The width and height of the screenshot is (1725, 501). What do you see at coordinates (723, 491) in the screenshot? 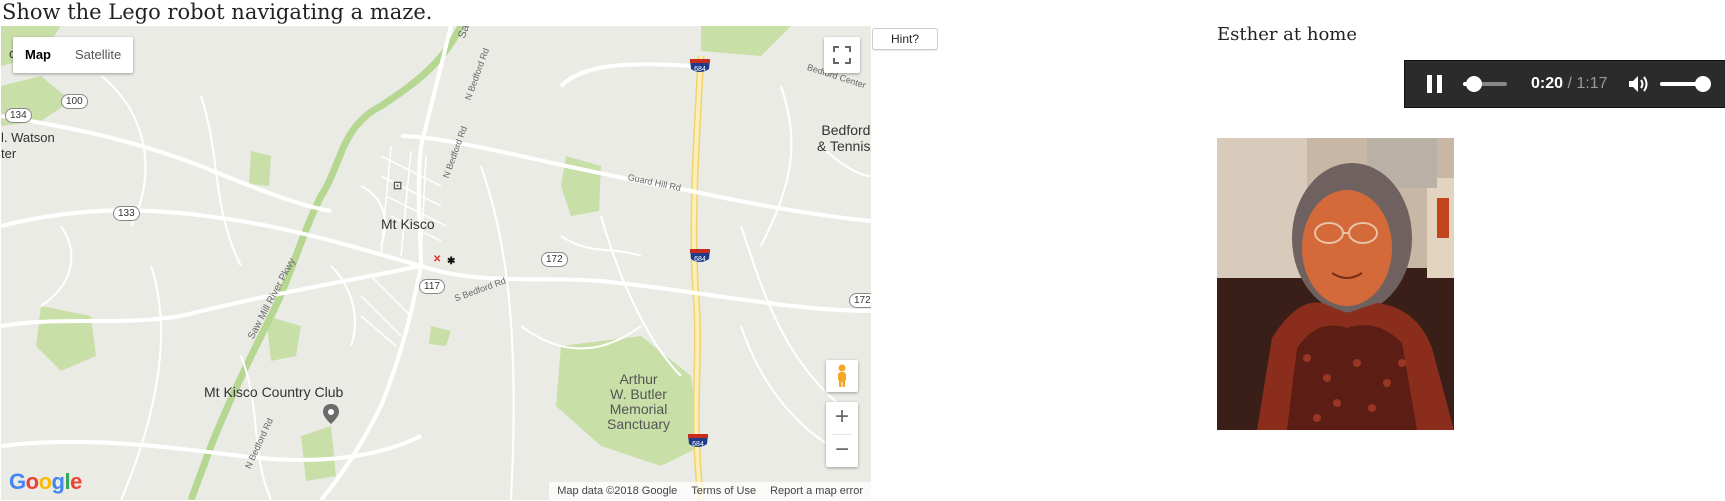
I see `terms-of-use-link: Terms of Use` at bounding box center [723, 491].